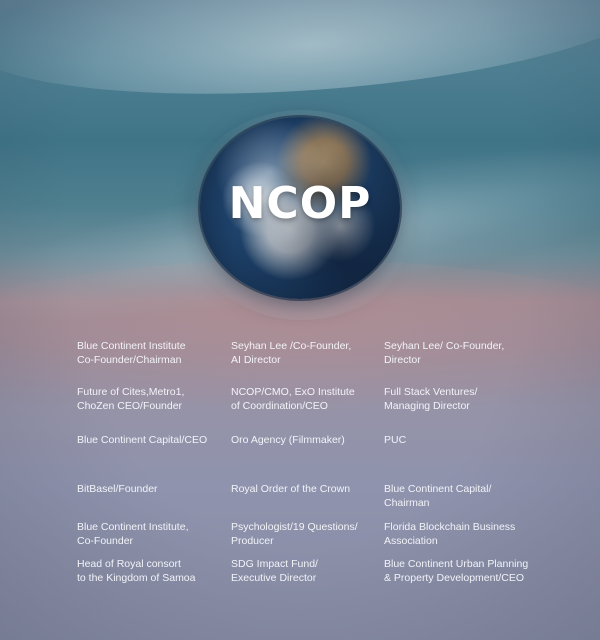 Image resolution: width=600 pixels, height=640 pixels. Describe the element at coordinates (444, 353) in the screenshot. I see `role-text: Seyhan Lee/ Co-Founder, Director` at that location.